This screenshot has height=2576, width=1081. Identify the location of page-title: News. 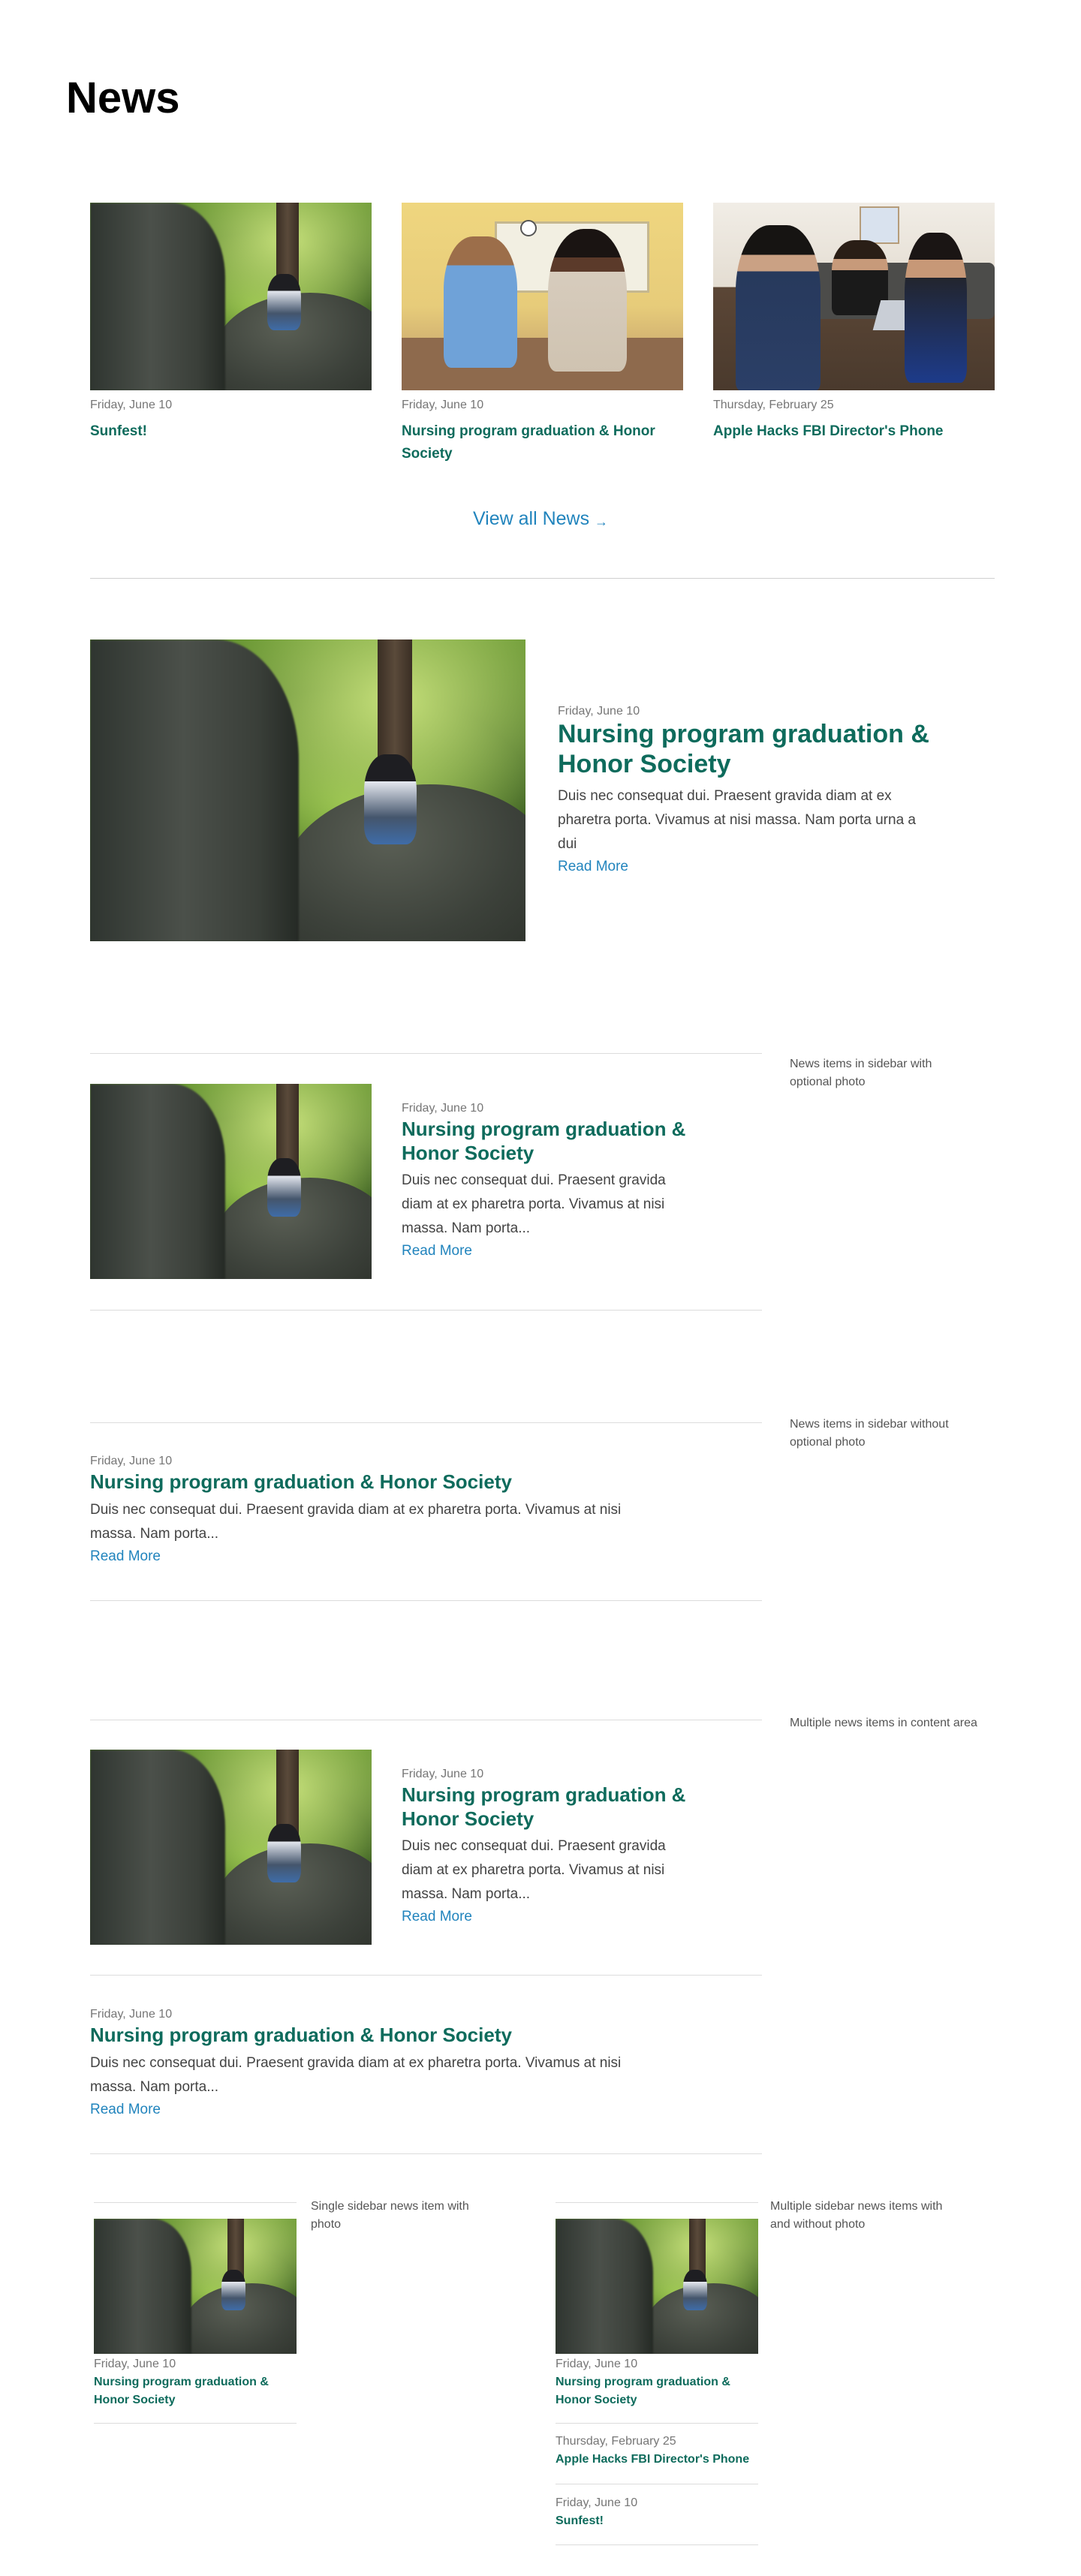
(123, 98).